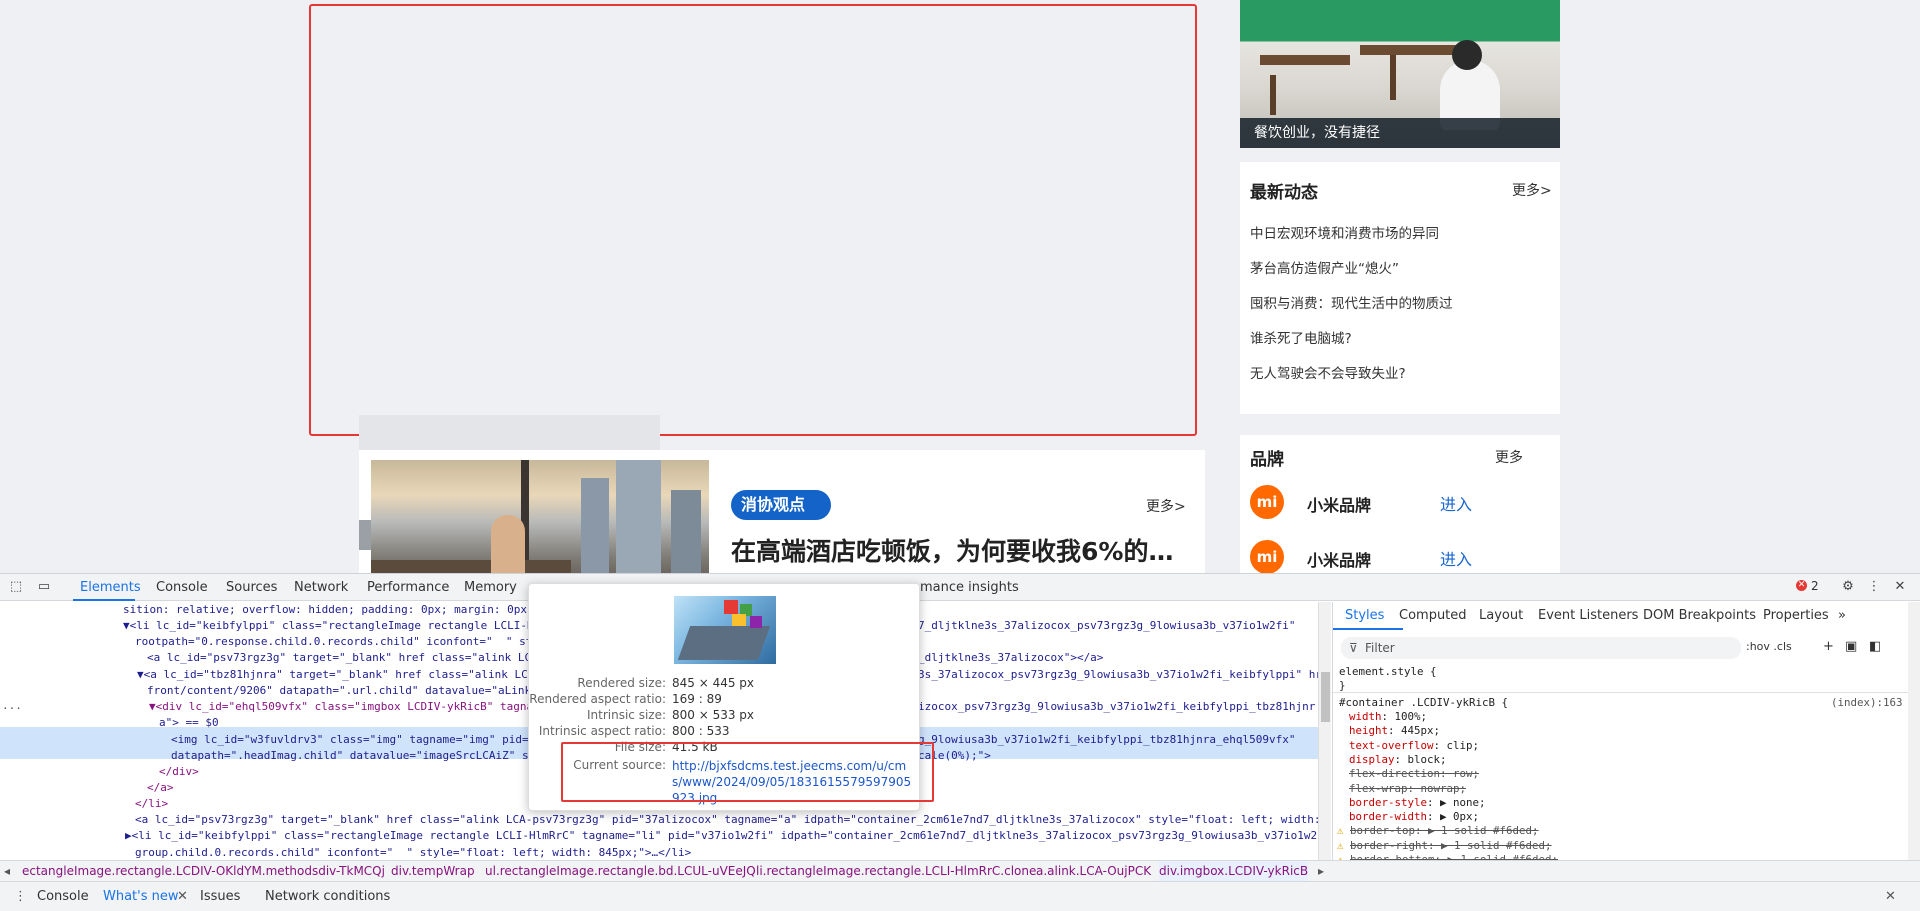 This screenshot has height=911, width=1920. I want to click on error-icon: ✕, so click(1801, 585).